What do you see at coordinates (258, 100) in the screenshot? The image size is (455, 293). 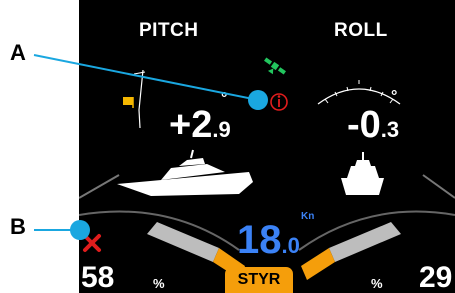 I see `callout-dot-a` at bounding box center [258, 100].